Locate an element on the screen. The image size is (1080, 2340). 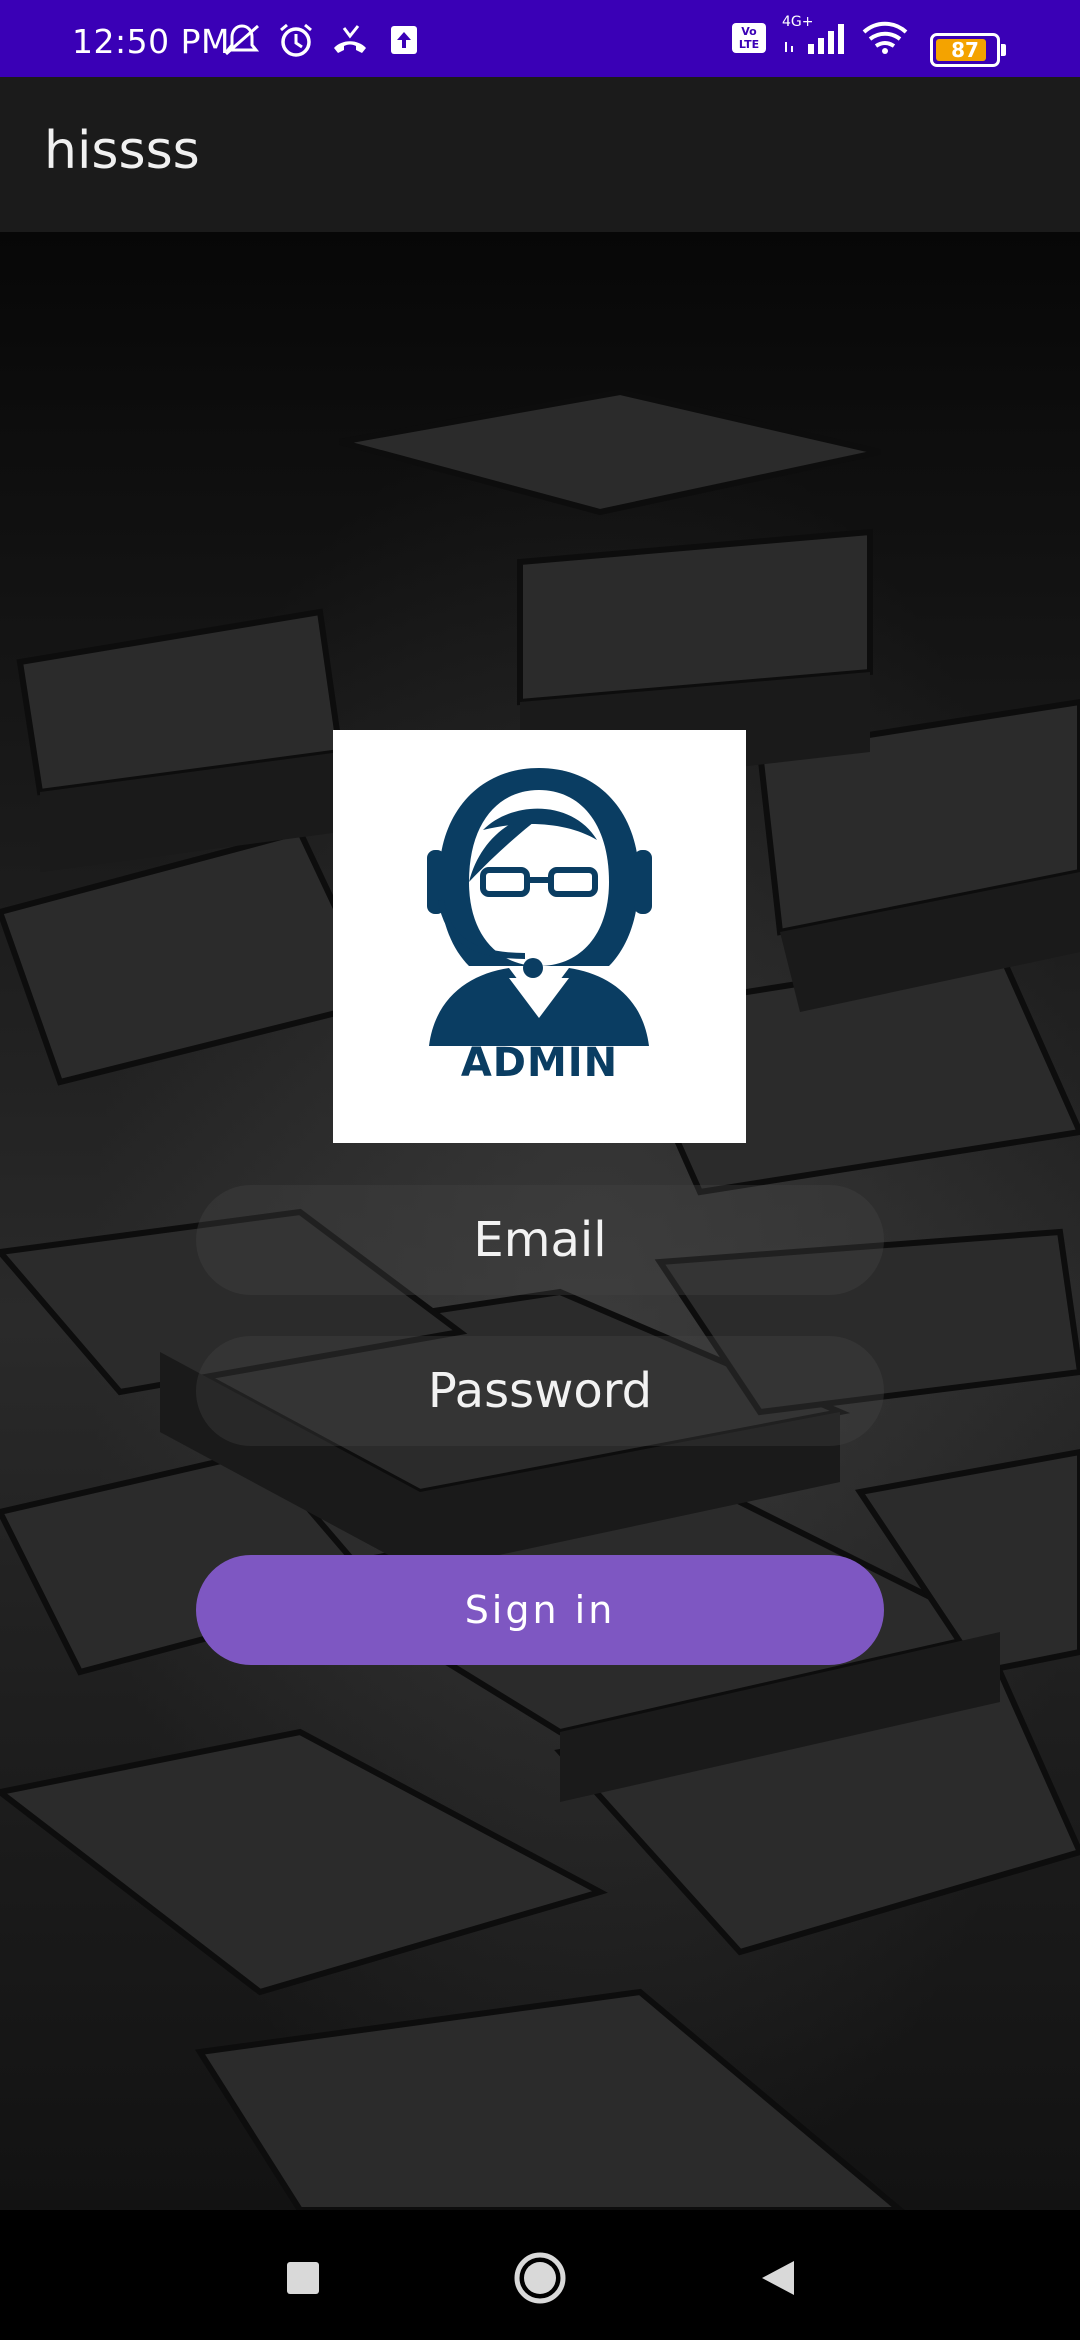
battery-icon: 87 is located at coordinates (968, 50).